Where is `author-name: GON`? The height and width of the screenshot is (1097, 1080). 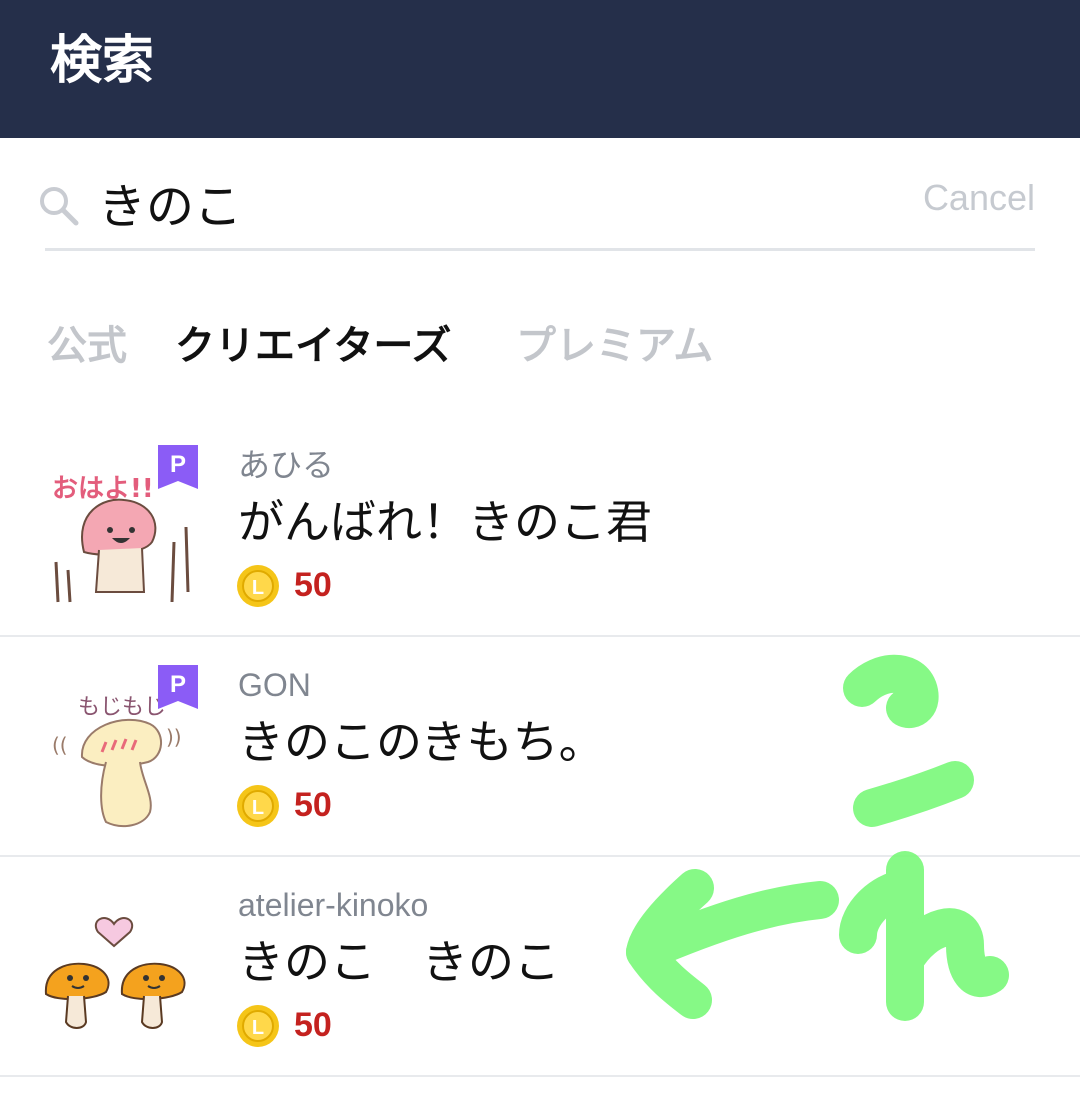 author-name: GON is located at coordinates (274, 685).